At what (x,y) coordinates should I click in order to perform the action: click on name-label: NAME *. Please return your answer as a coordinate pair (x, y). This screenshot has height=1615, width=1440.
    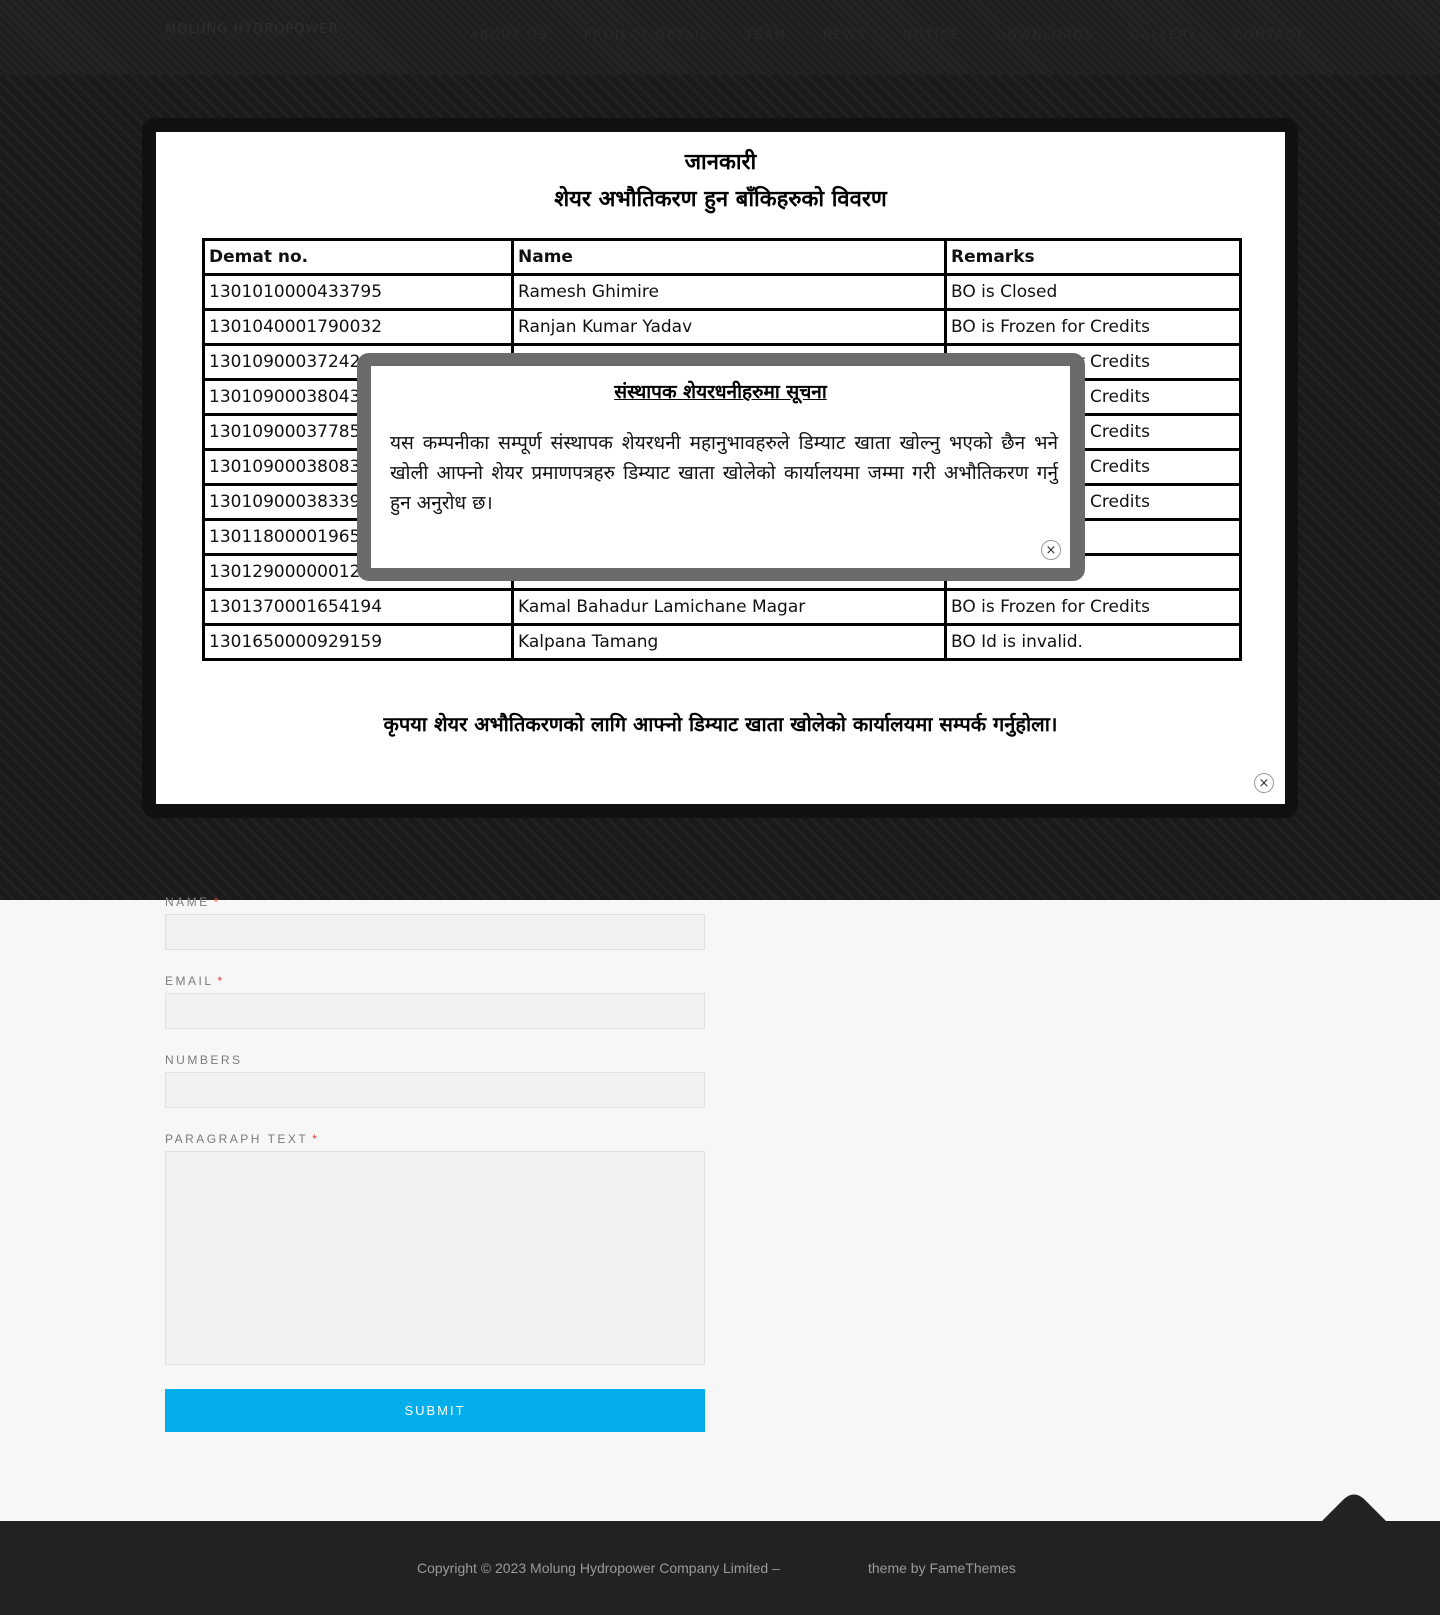
    Looking at the image, I should click on (193, 902).